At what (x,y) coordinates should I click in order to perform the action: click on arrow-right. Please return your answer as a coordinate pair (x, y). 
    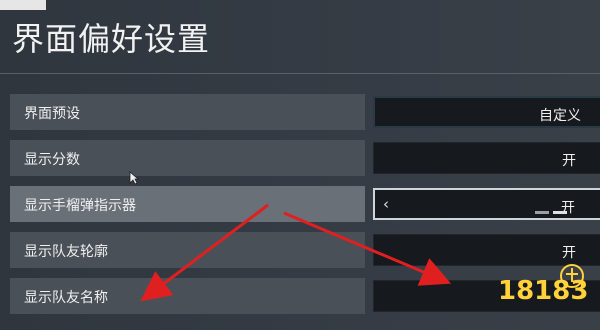
    Looking at the image, I should click on (367, 248).